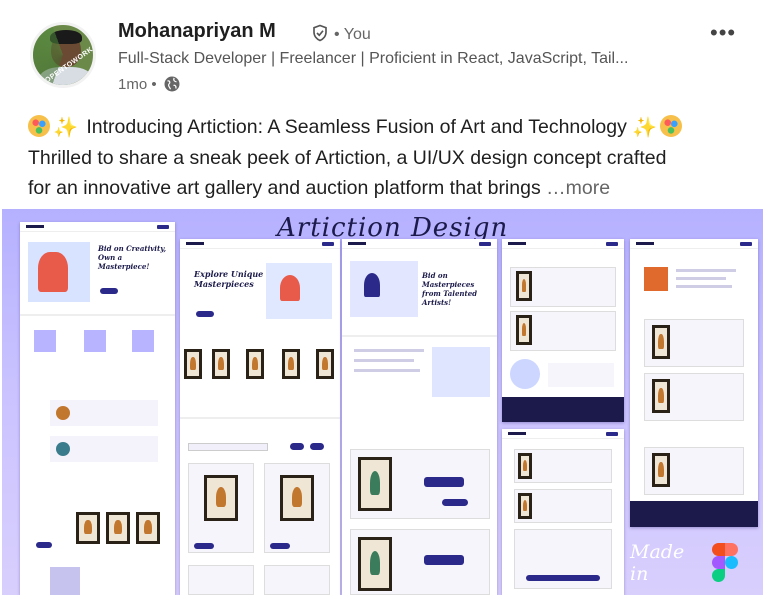 The image size is (763, 595). Describe the element at coordinates (694, 383) in the screenshot. I see `design-mockup-profile` at that location.